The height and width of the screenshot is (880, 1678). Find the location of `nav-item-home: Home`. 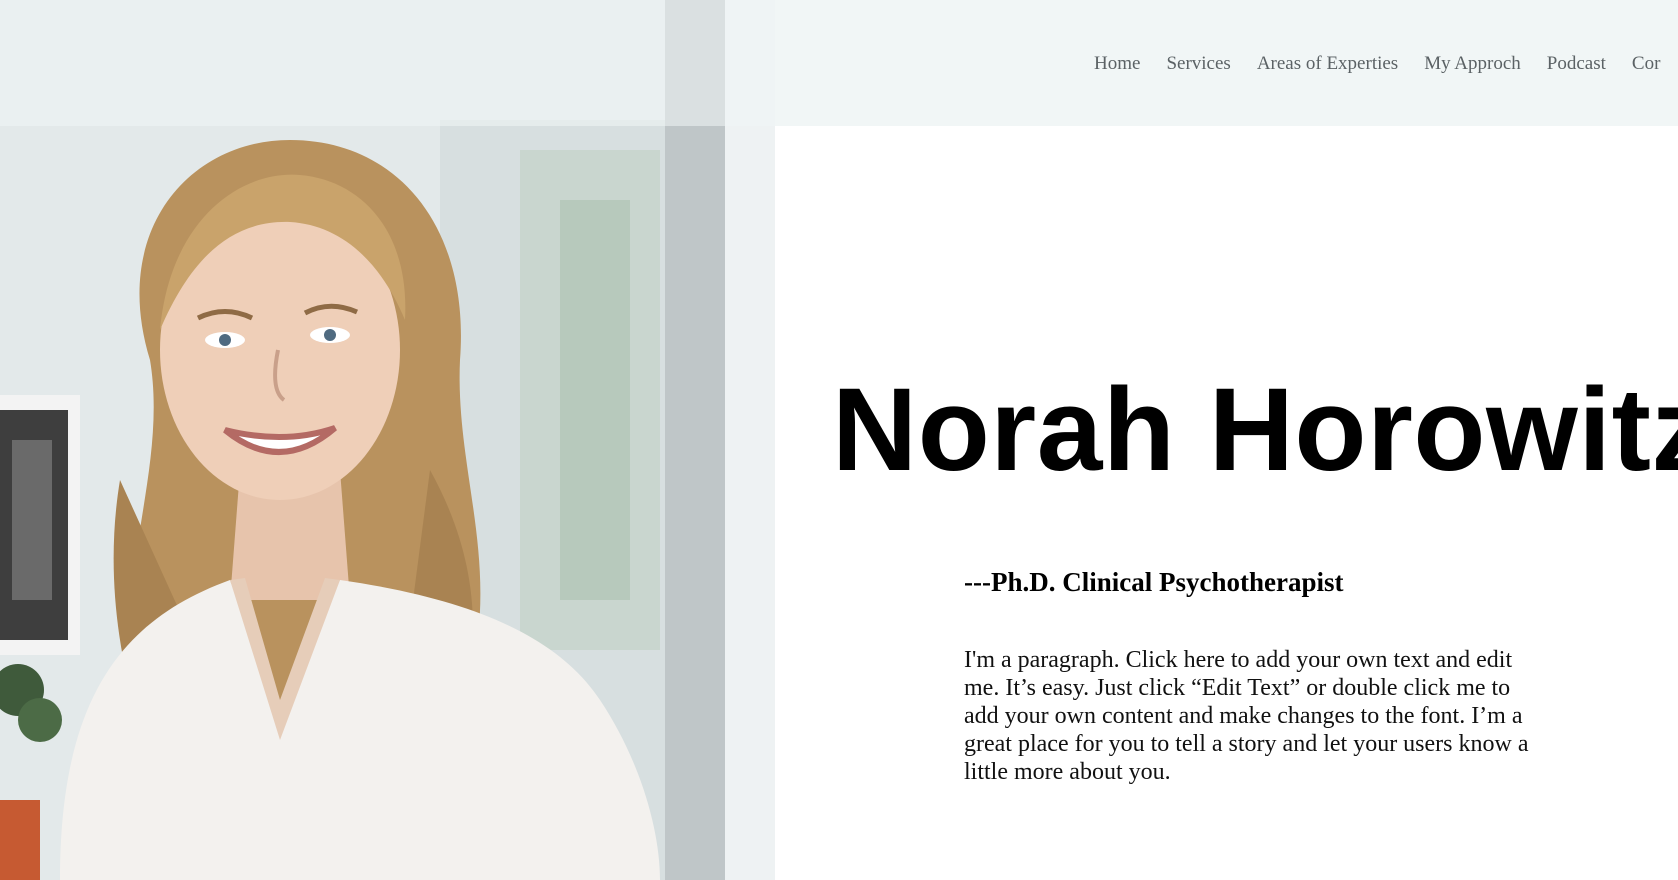

nav-item-home: Home is located at coordinates (1117, 64).